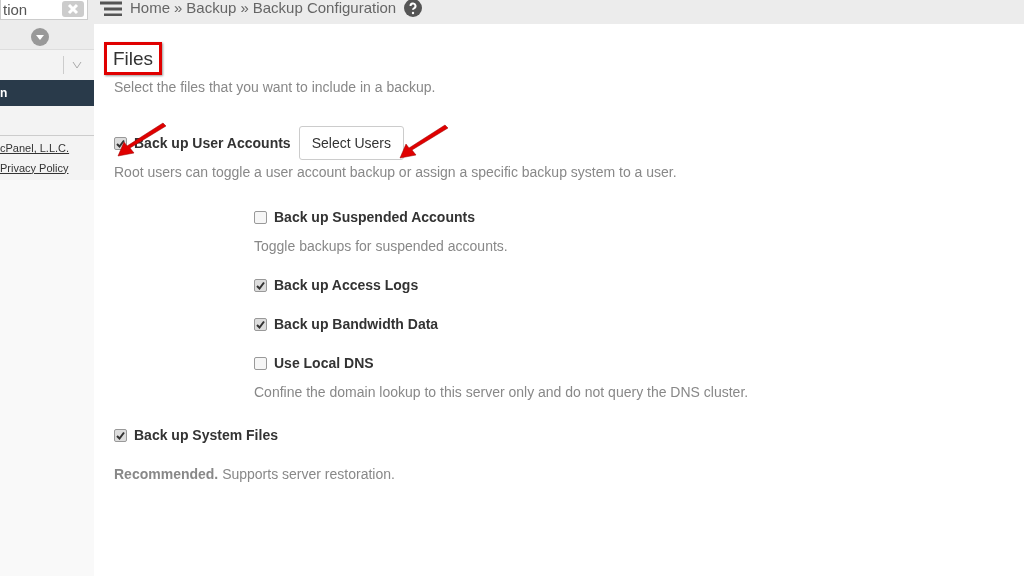  Describe the element at coordinates (133, 58) in the screenshot. I see `section-title: Files` at that location.